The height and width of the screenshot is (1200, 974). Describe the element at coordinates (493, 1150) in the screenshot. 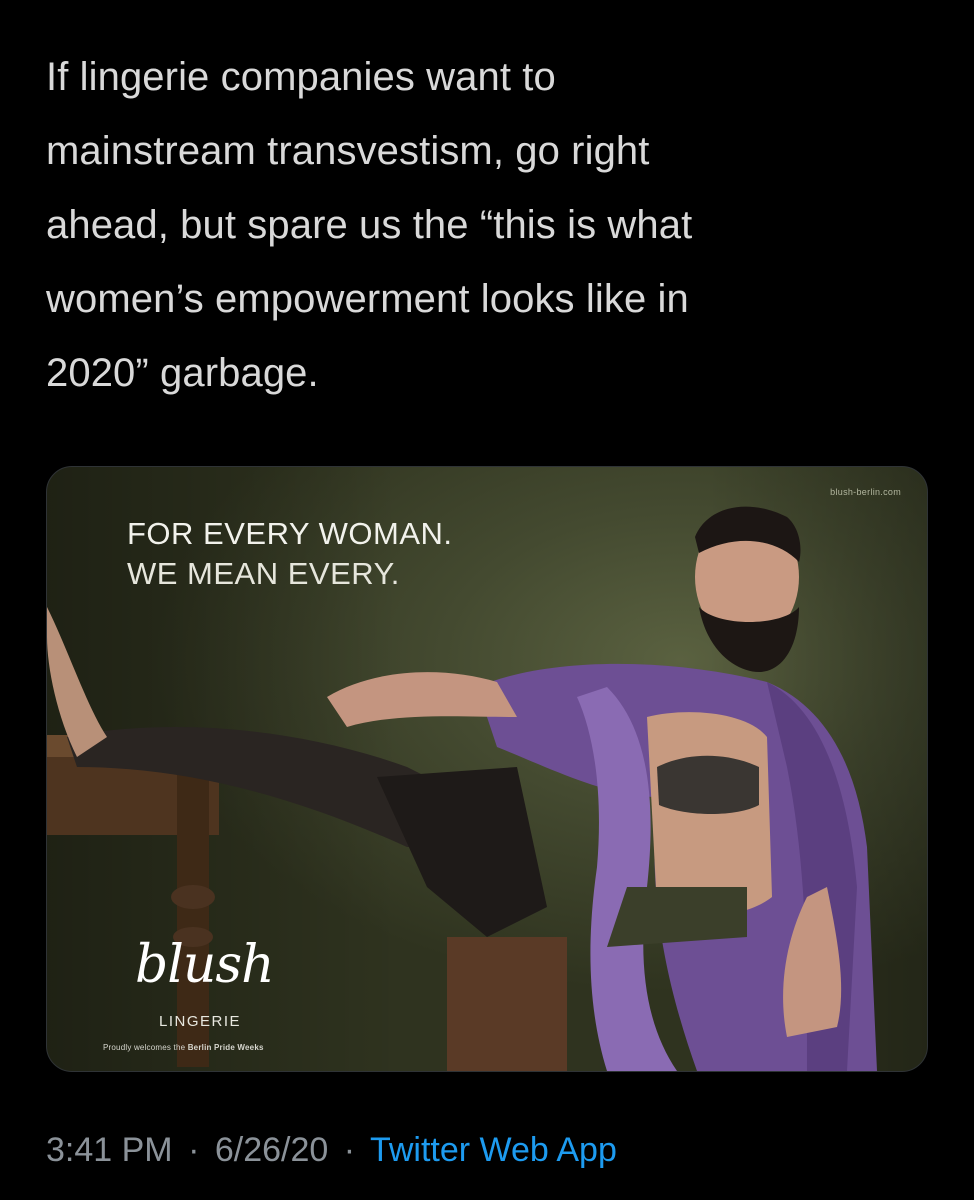

I see `tweet-source-link: Twitter Web App` at that location.